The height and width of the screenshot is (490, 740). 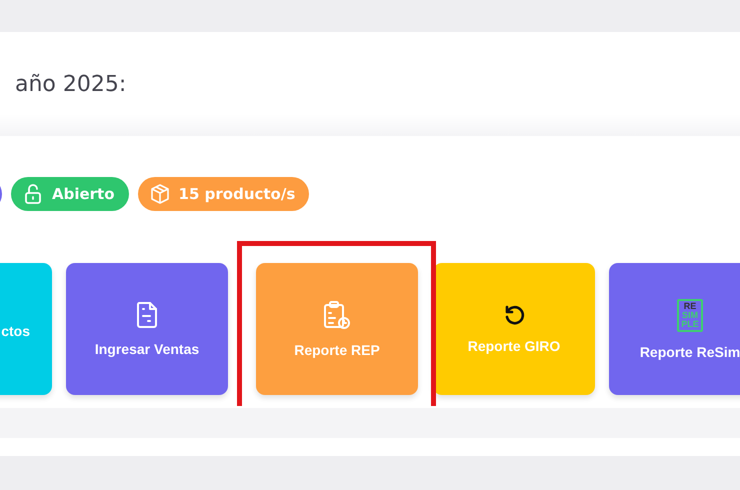 I want to click on report-tile: RE SIM PLE Reporte ReSim, so click(x=674, y=329).